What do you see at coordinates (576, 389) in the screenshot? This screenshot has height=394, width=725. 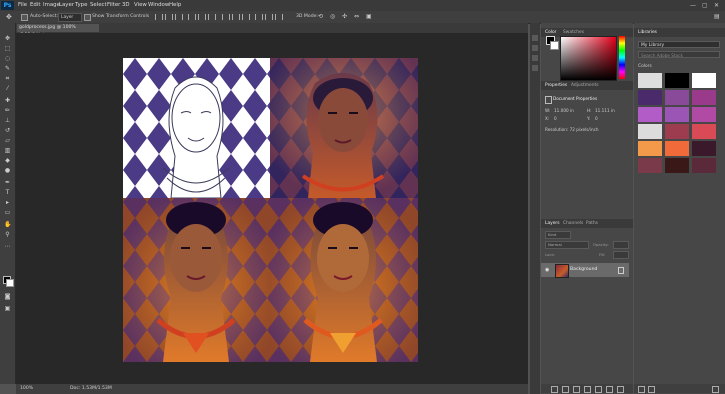 I see `add-mask-icon` at bounding box center [576, 389].